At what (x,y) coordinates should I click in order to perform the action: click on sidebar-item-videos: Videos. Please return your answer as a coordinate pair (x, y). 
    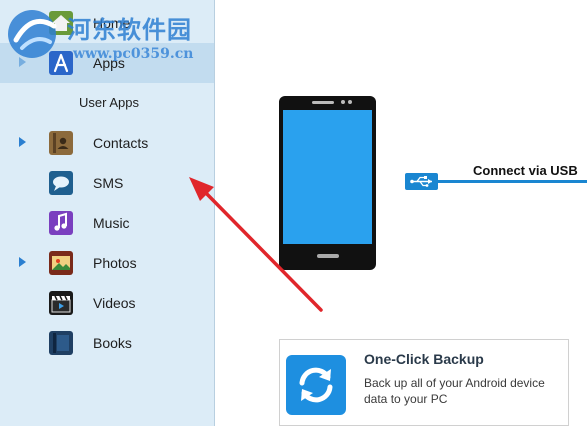
    Looking at the image, I should click on (107, 303).